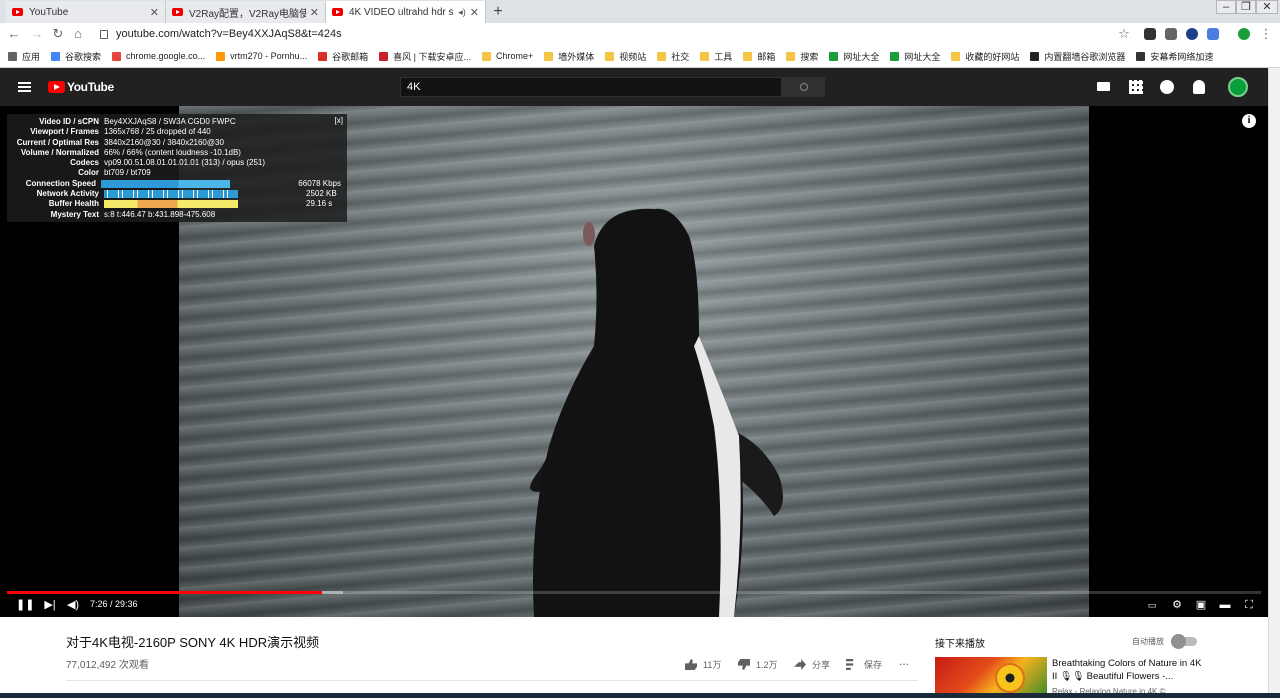 The image size is (1280, 698). What do you see at coordinates (1177, 605) in the screenshot?
I see `settings-gear-icon: ⚙` at bounding box center [1177, 605].